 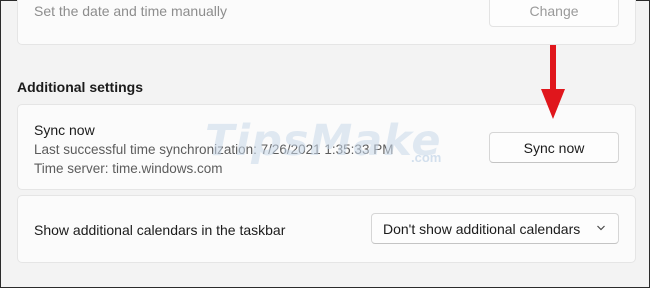 What do you see at coordinates (128, 168) in the screenshot?
I see `time-server-text: Time server: time.windows.com` at bounding box center [128, 168].